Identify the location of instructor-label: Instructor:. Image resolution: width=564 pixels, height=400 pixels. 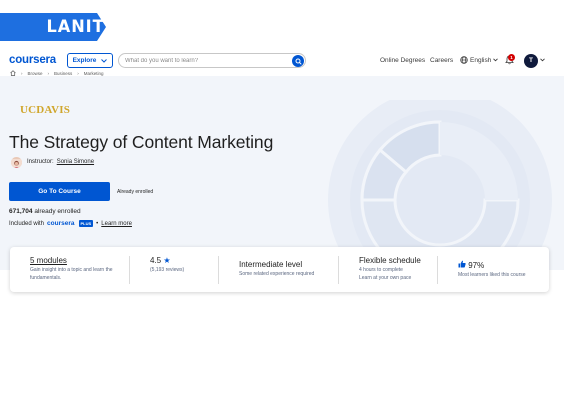
(40, 162).